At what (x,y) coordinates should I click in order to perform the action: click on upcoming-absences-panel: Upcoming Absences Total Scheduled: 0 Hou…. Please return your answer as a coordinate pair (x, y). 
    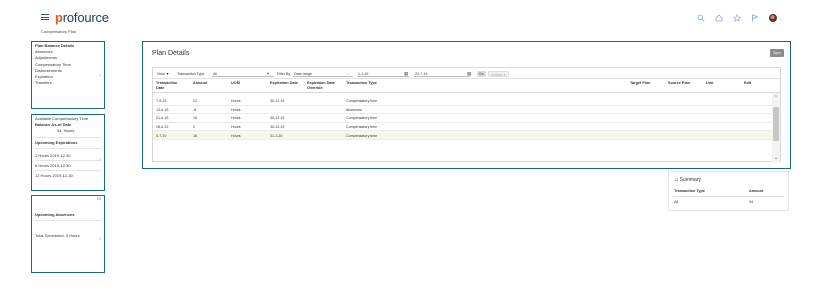
    Looking at the image, I should click on (68, 234).